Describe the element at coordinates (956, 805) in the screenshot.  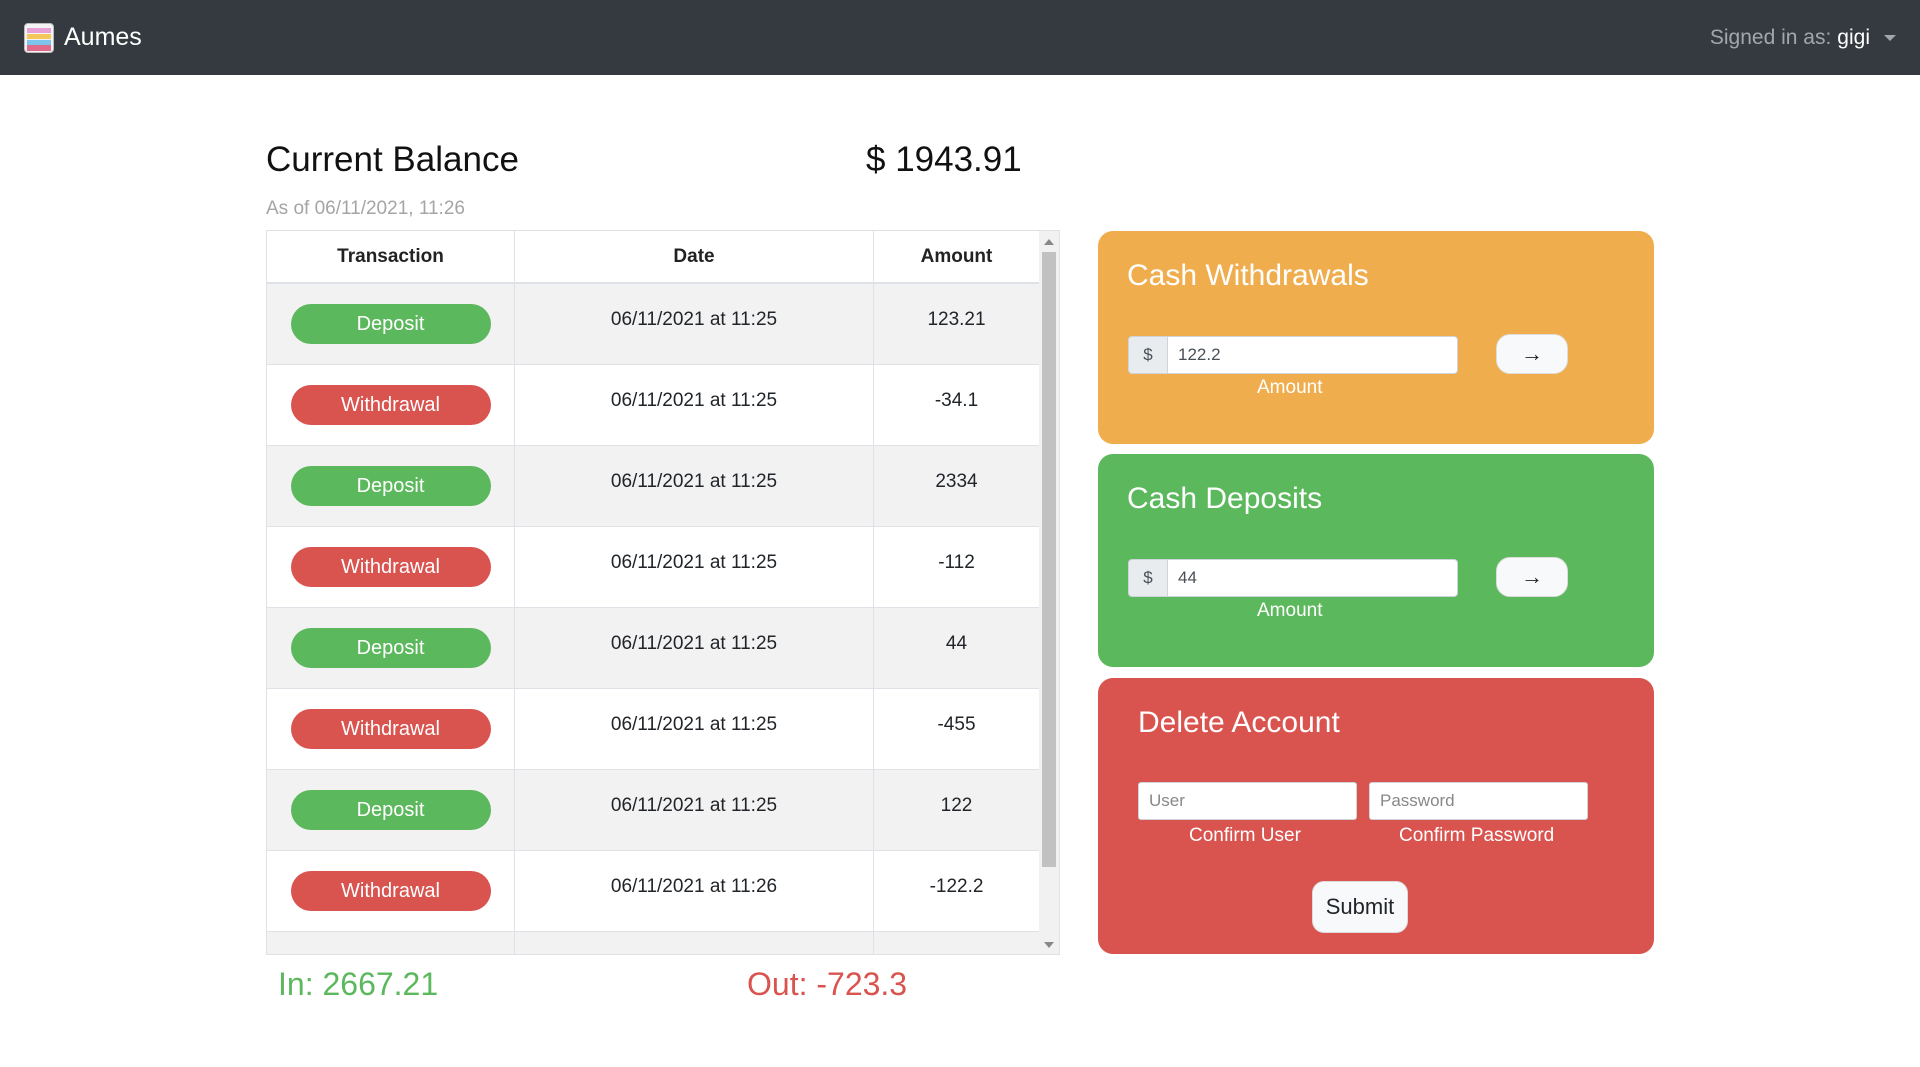
I see `transaction-amount: 122` at that location.